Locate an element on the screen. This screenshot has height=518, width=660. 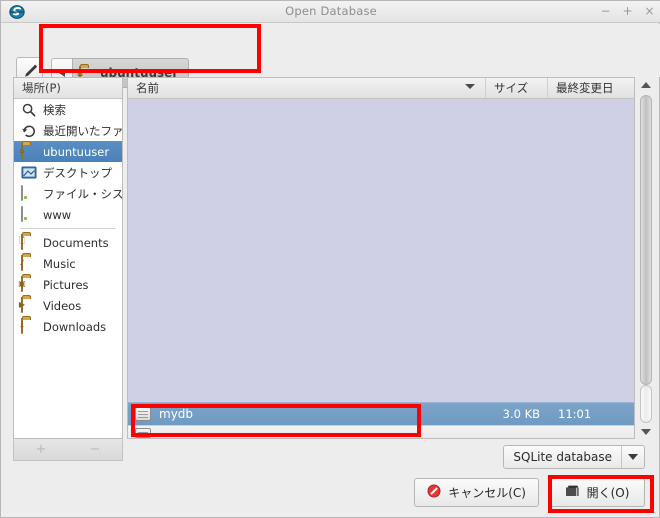
places-footer-toolbar: + − is located at coordinates (68, 450).